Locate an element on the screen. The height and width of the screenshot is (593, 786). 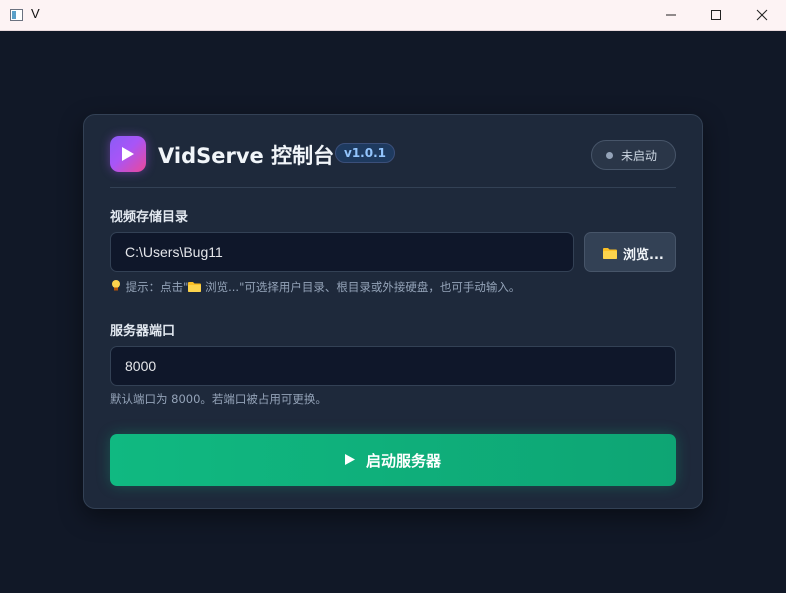
close-button is located at coordinates (762, 15).